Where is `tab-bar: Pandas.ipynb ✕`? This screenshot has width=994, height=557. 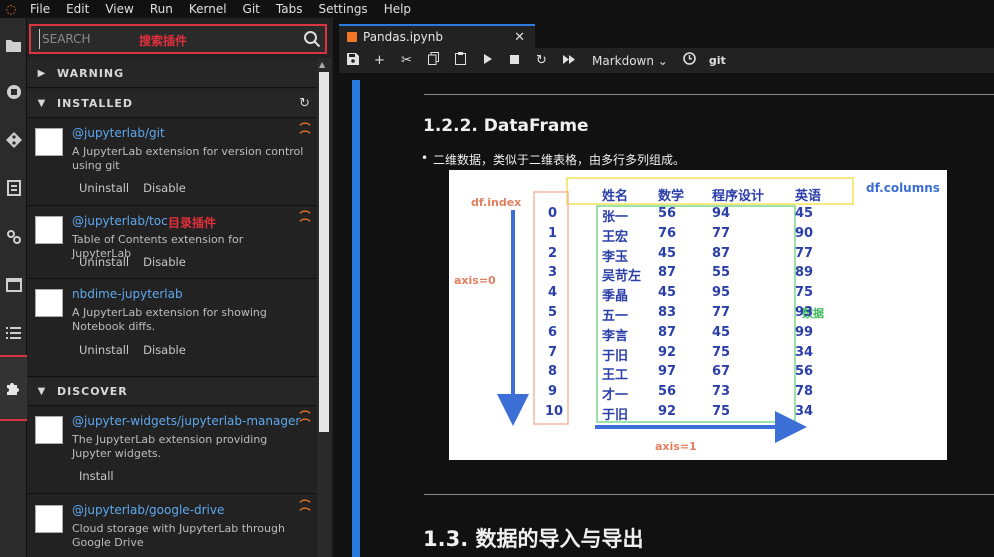
tab-bar: Pandas.ipynb ✕ is located at coordinates (666, 36).